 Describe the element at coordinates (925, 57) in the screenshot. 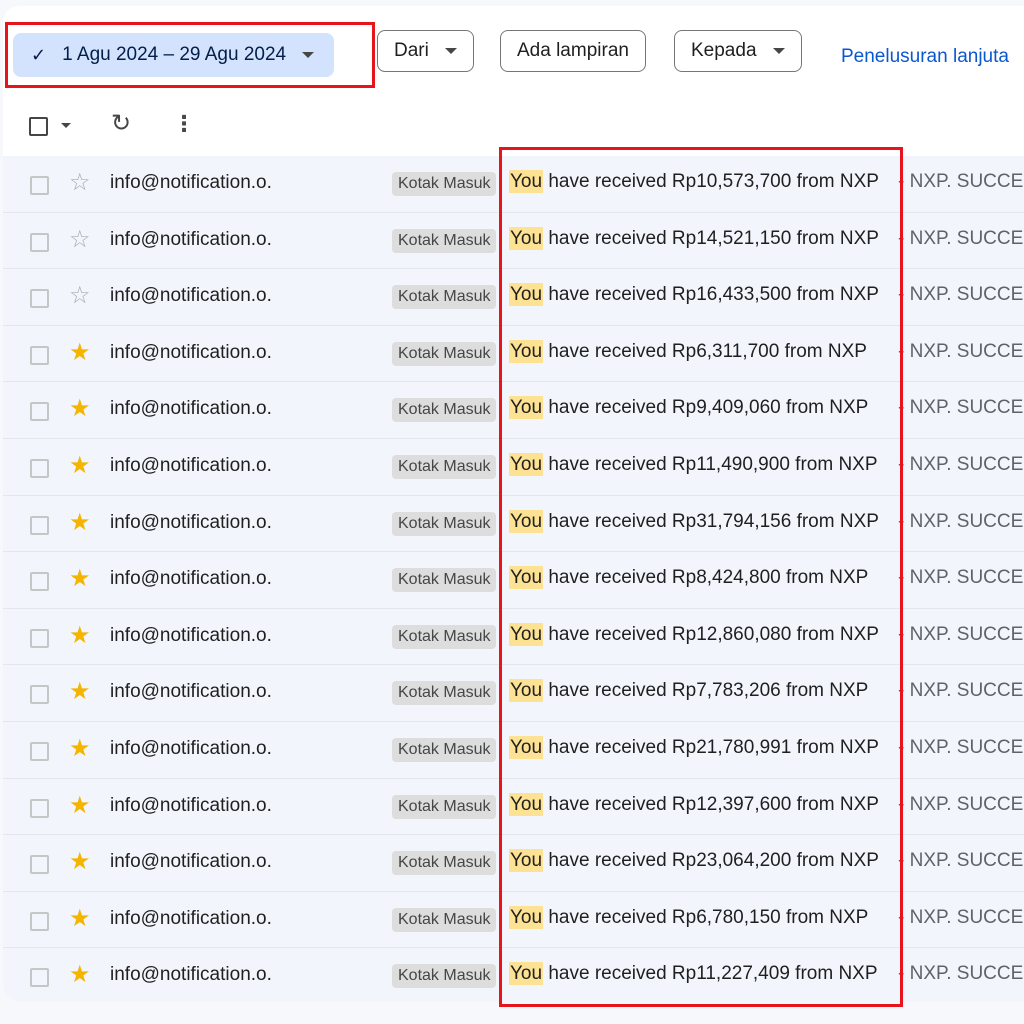

I see `advanced-search-link: Penelusuran lanjuta` at that location.